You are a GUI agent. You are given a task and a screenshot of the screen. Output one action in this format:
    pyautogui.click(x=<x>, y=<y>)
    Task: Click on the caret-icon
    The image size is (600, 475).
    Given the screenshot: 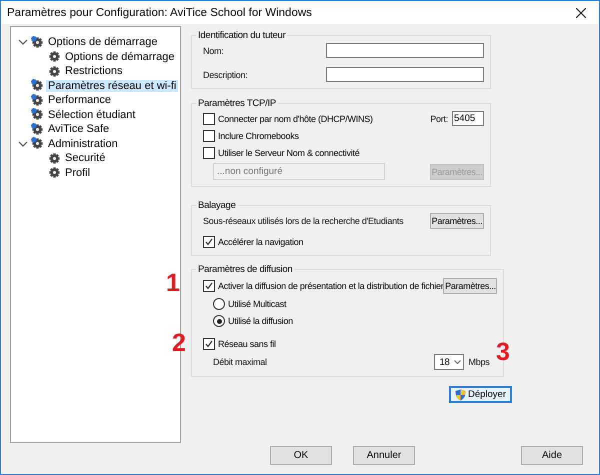 What is the action you would take?
    pyautogui.click(x=458, y=362)
    